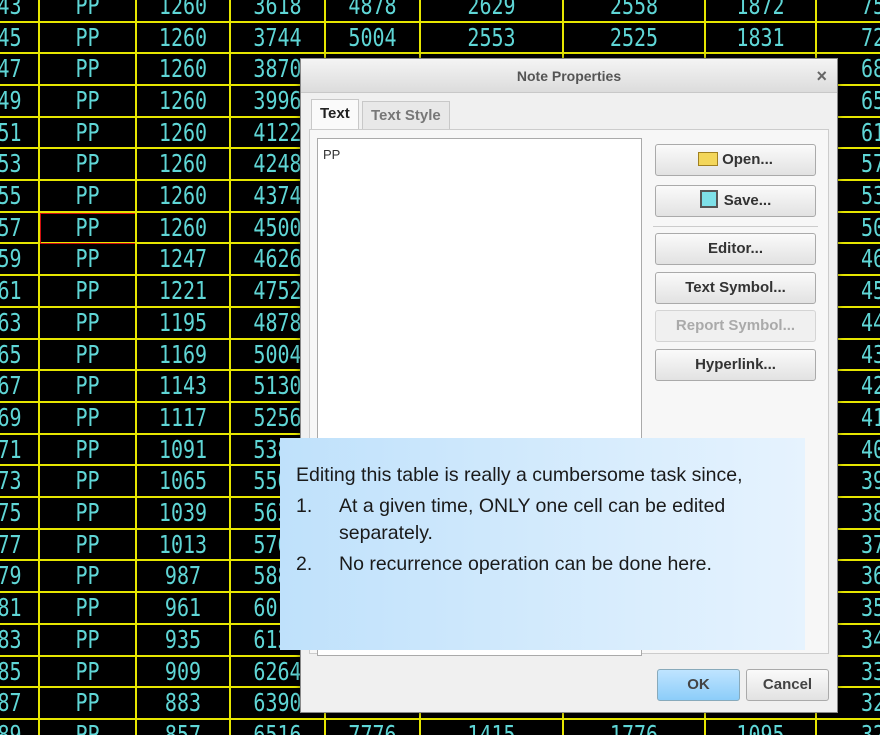  What do you see at coordinates (16, 228) in the screenshot?
I see `table-cell: 57` at bounding box center [16, 228].